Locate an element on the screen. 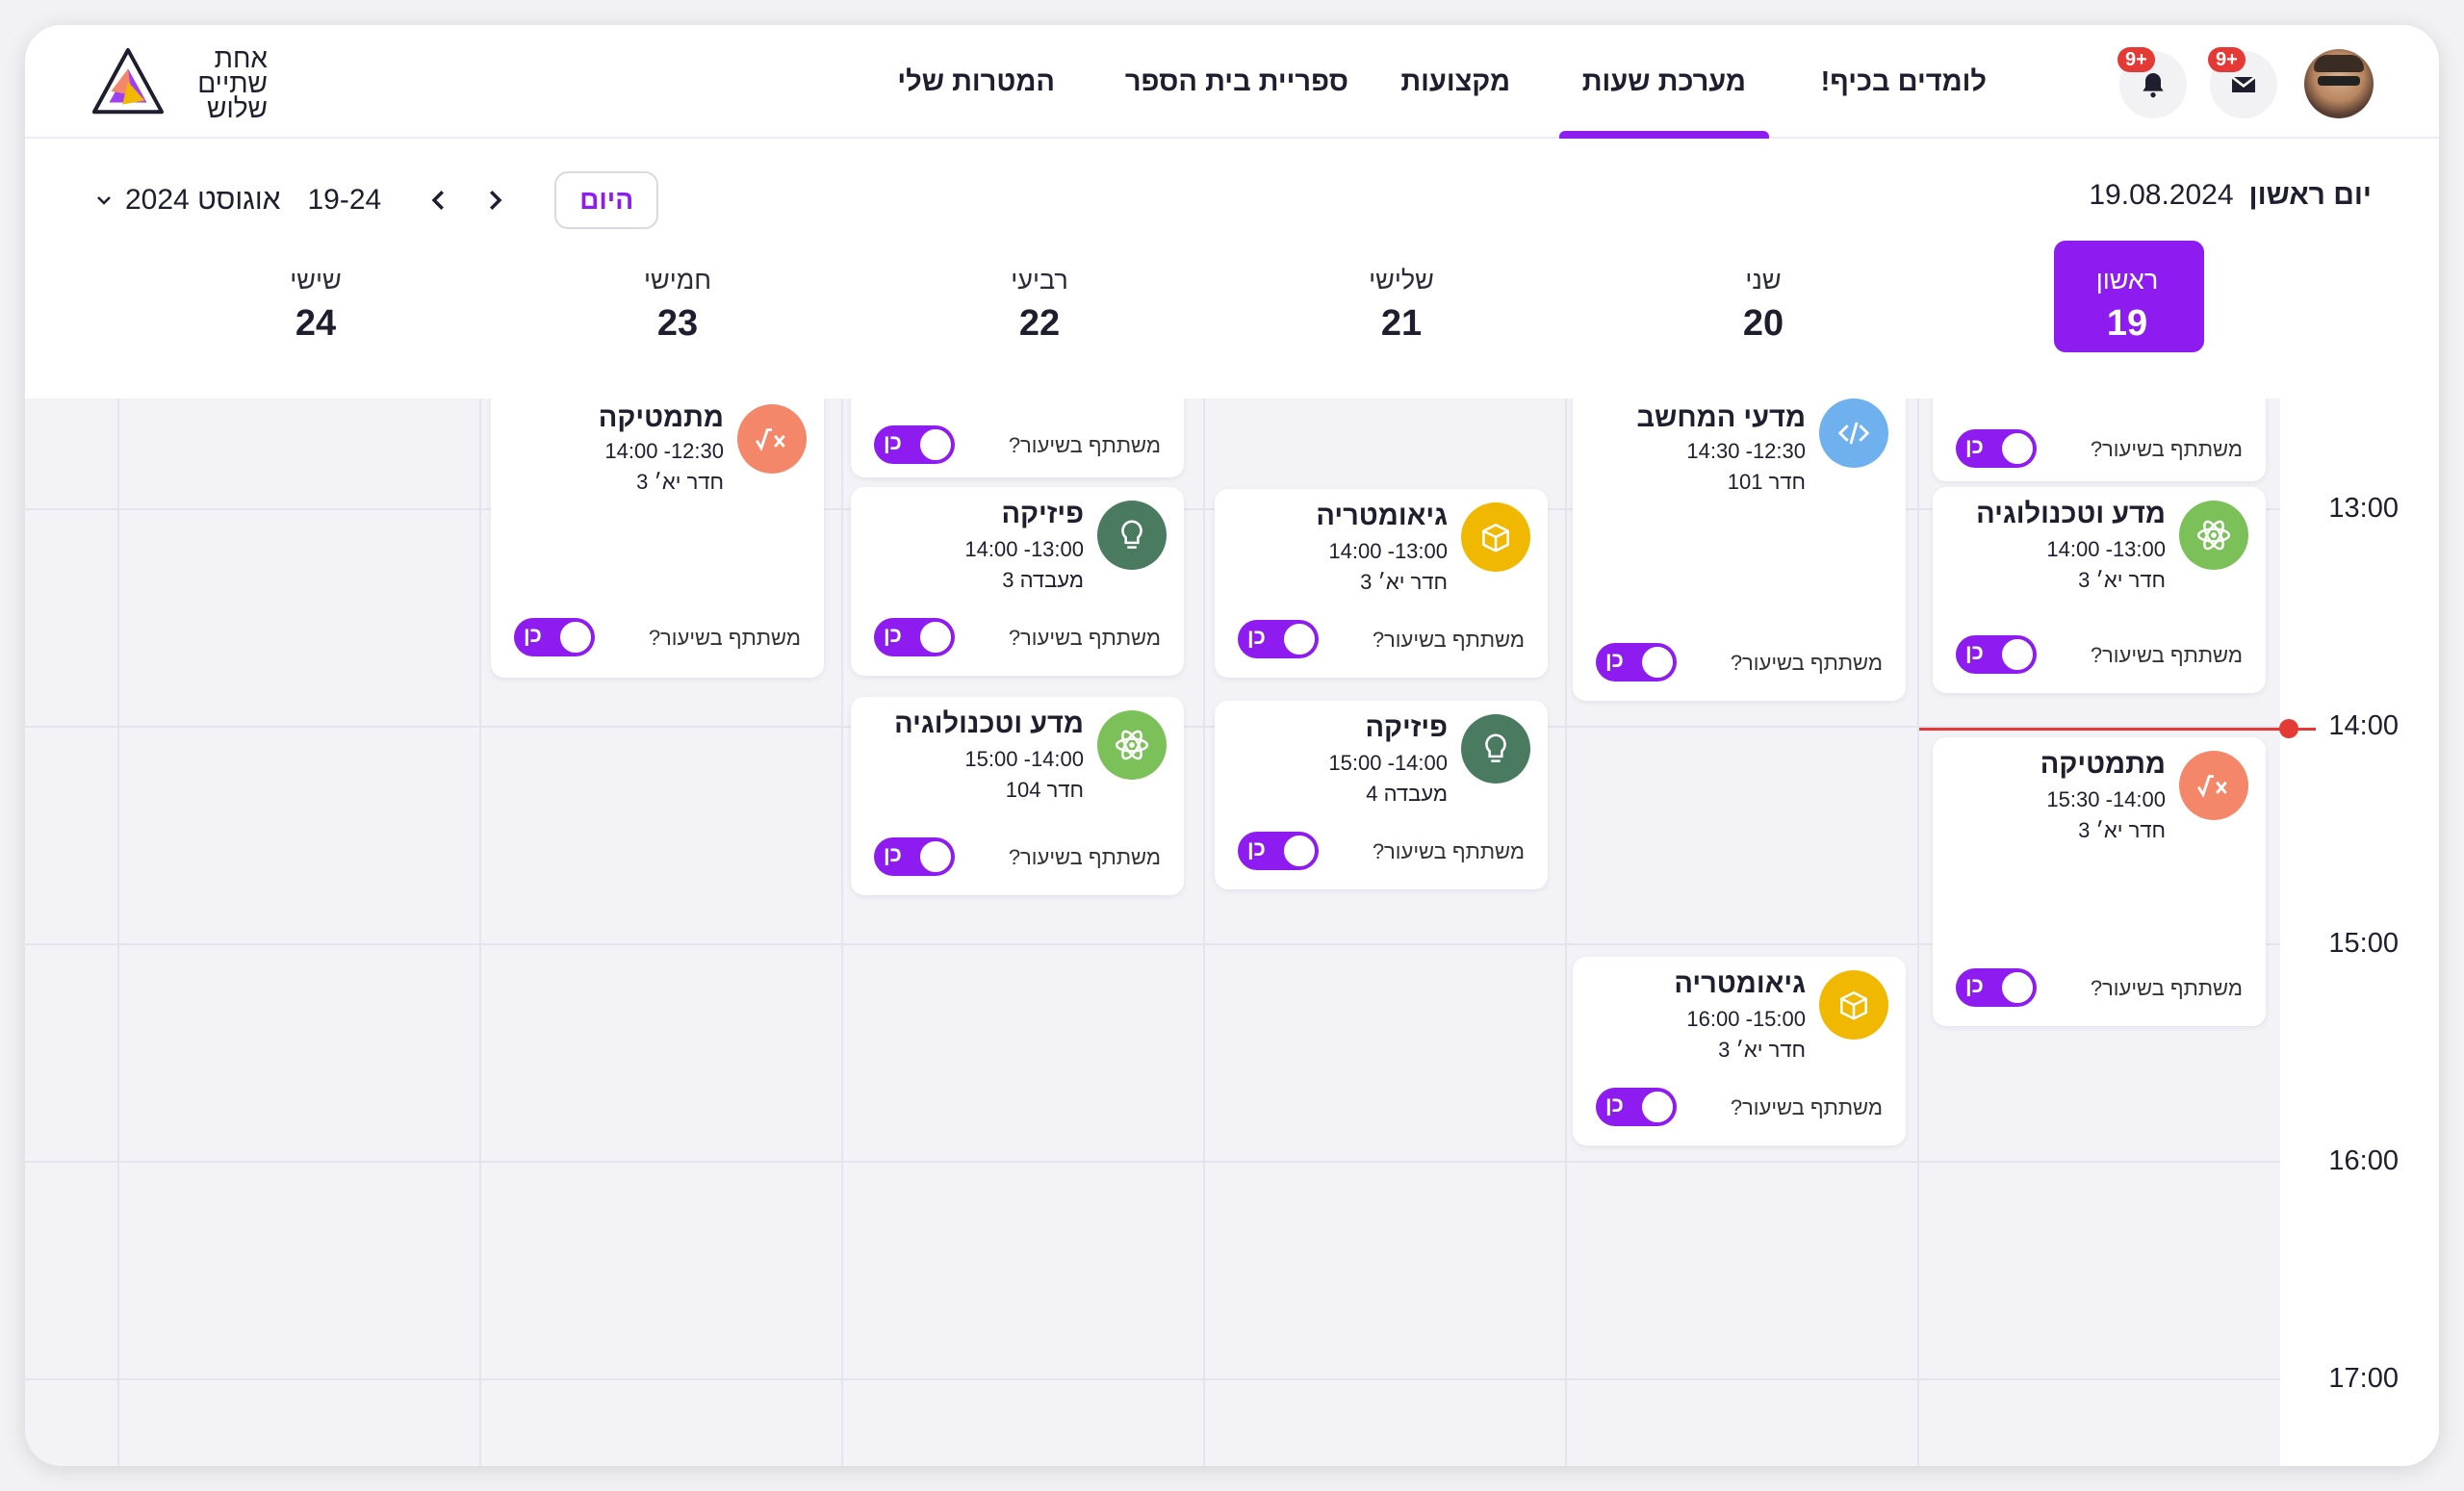  day-number: 19 is located at coordinates (2127, 323).